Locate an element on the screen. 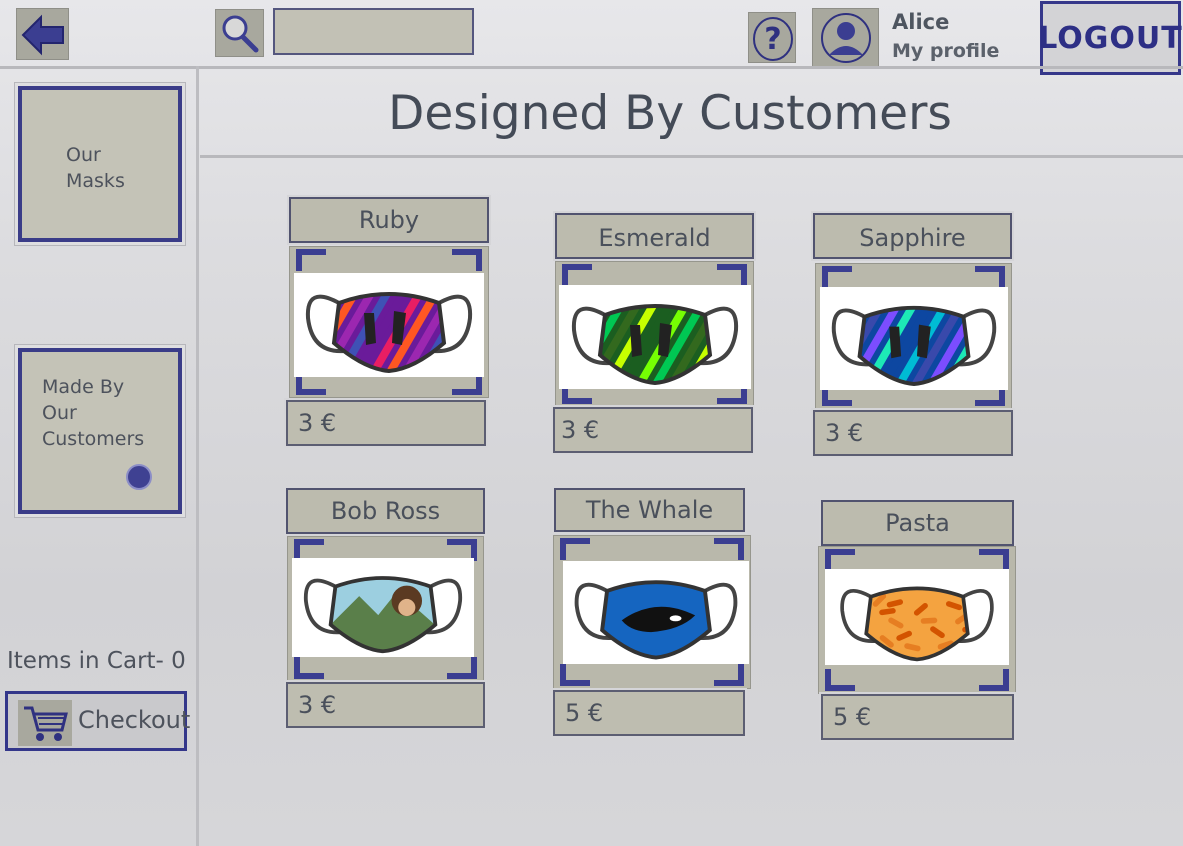 The height and width of the screenshot is (846, 1183). sidebar-item-our-masks: Our Masks is located at coordinates (100, 164).